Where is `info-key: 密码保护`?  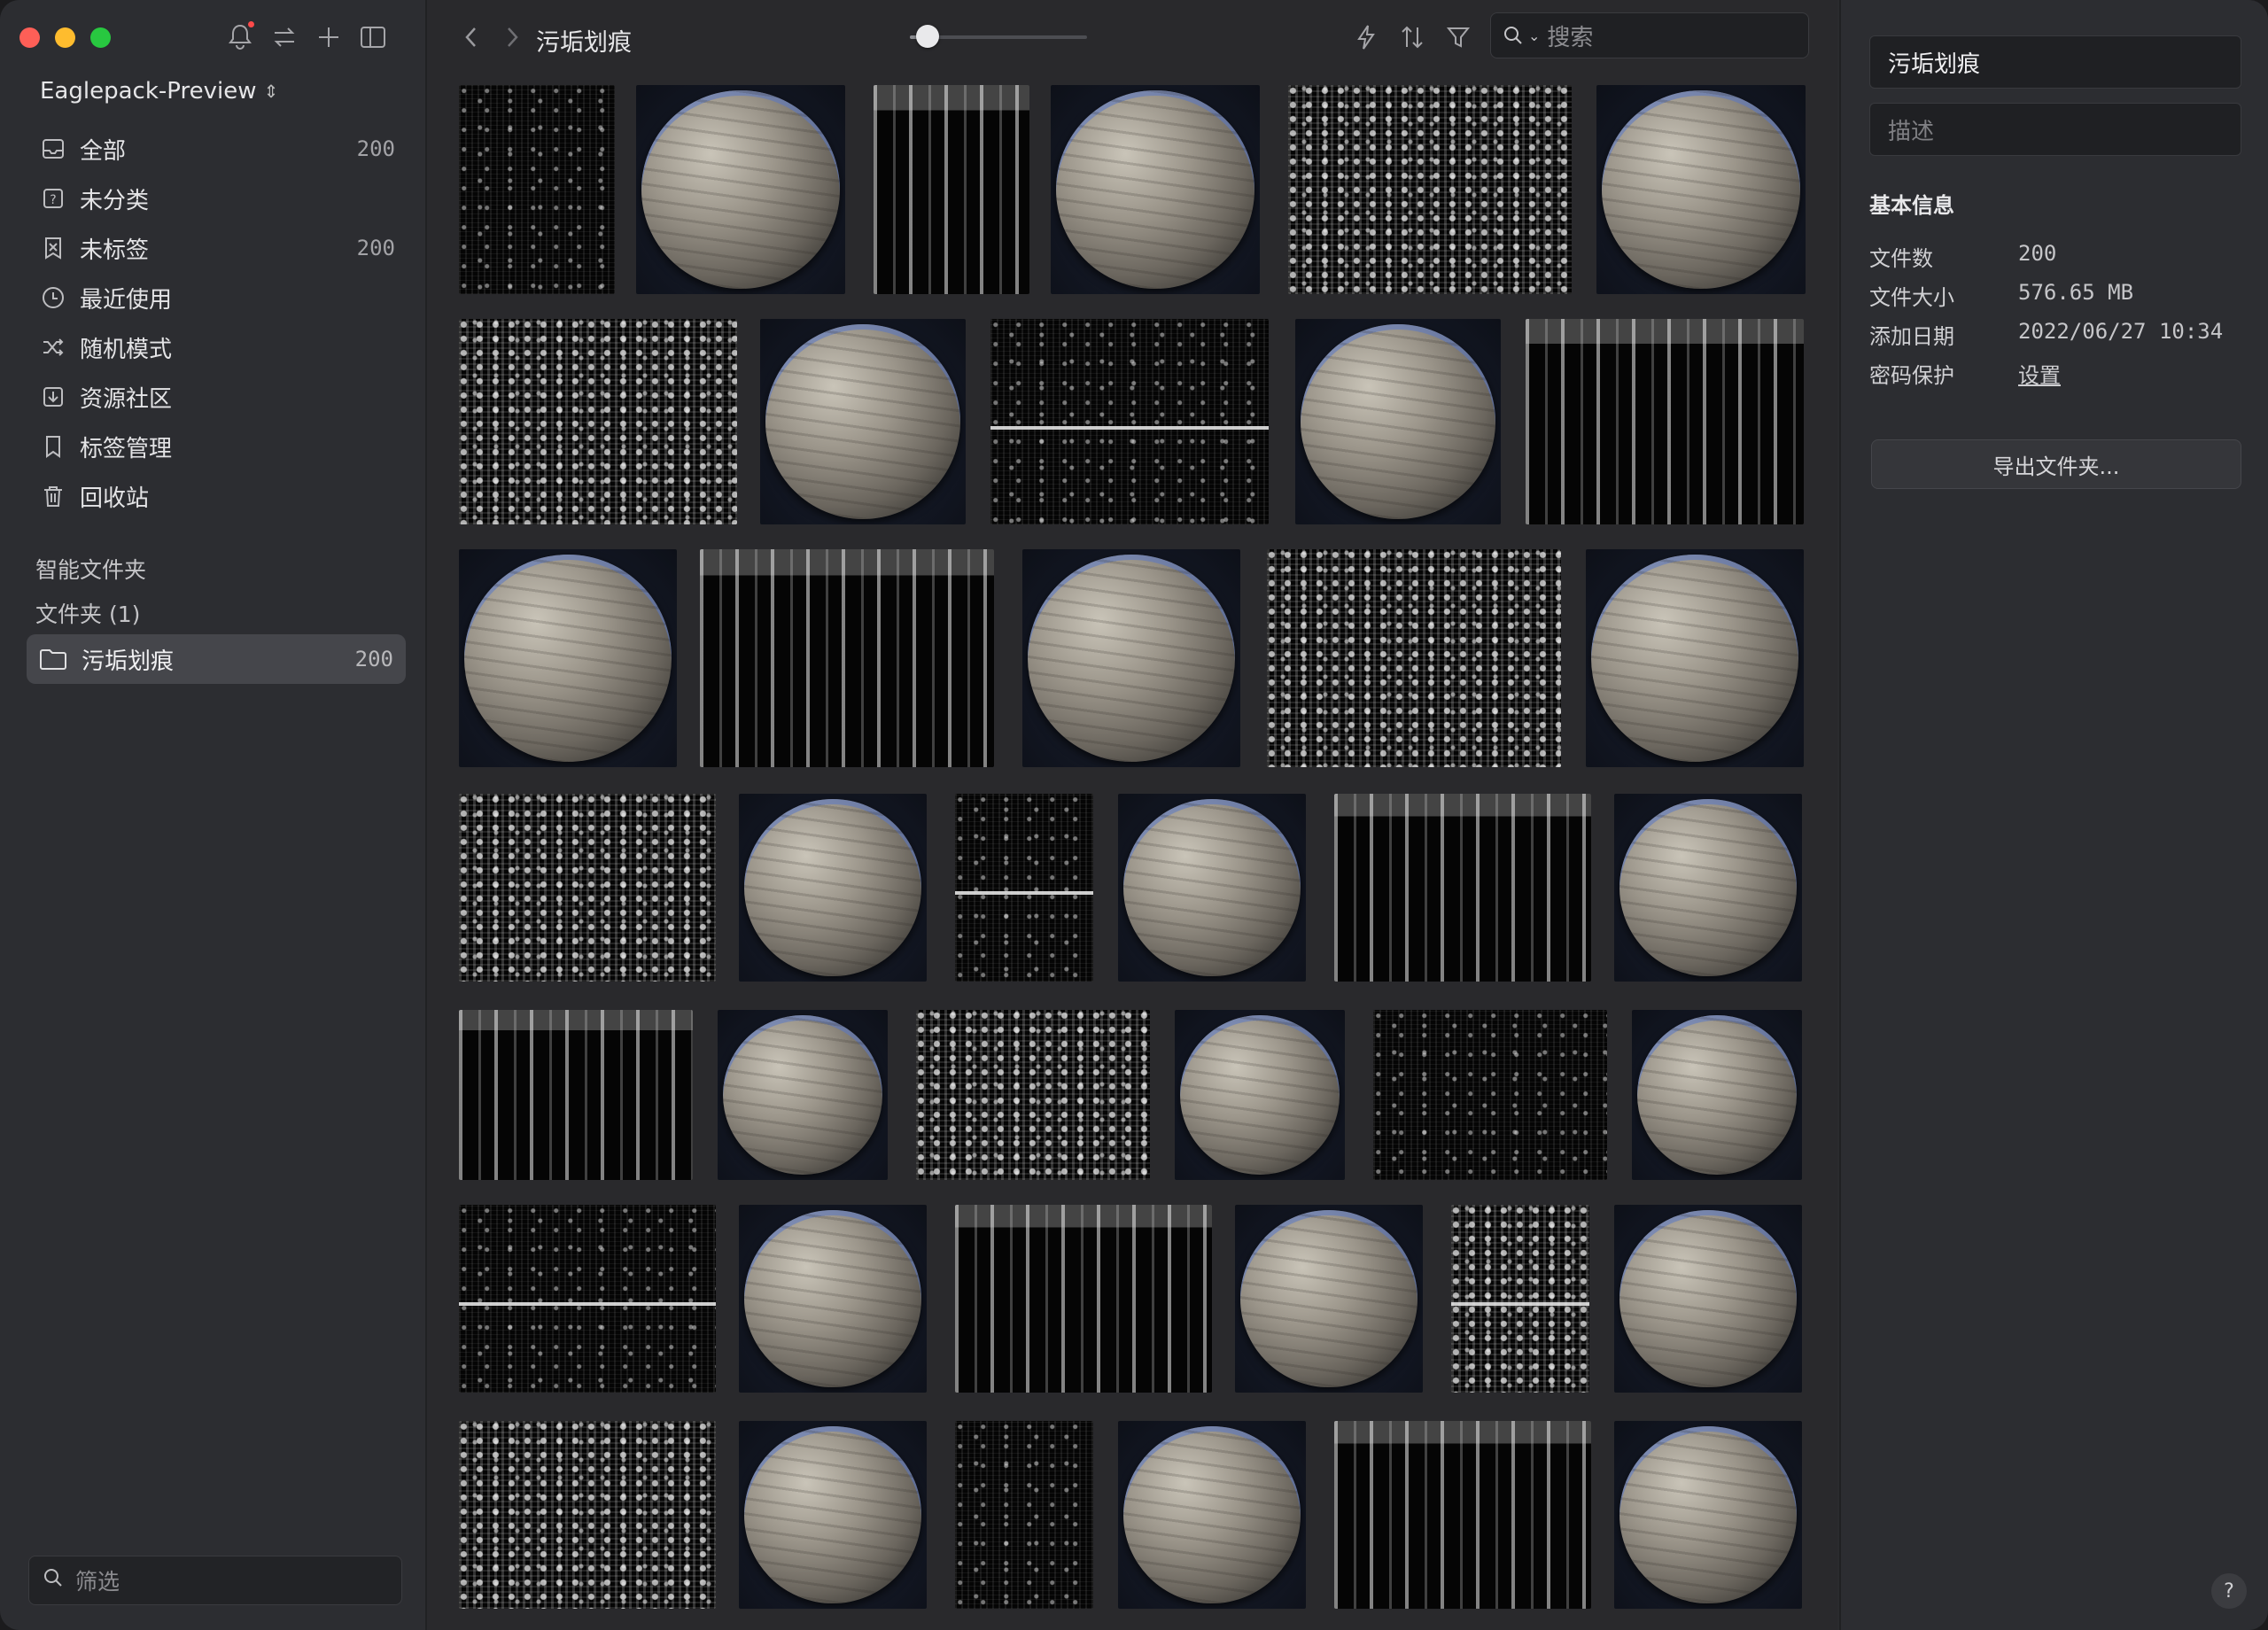 info-key: 密码保护 is located at coordinates (1912, 375).